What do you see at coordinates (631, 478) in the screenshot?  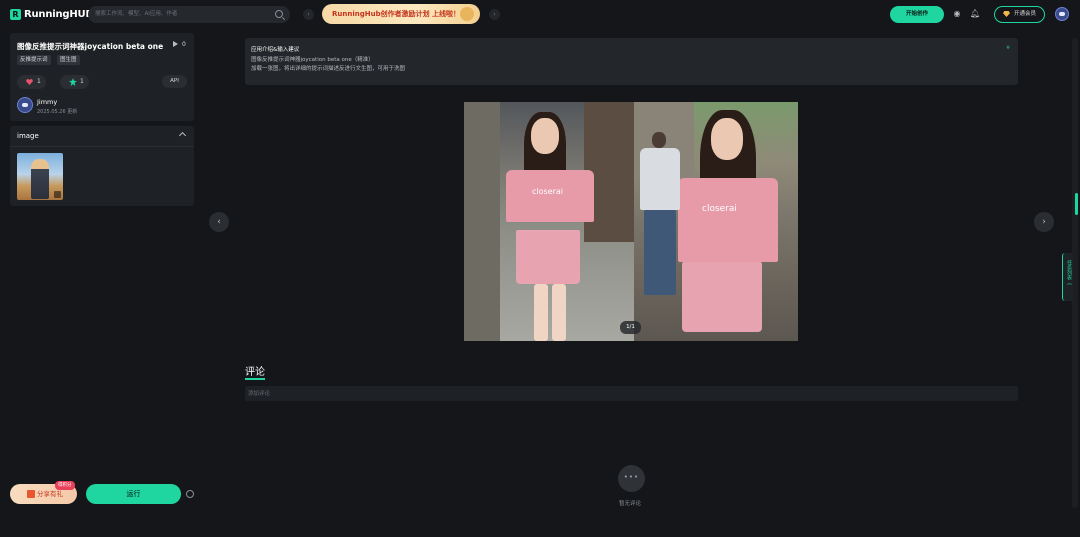 I see `empty-comments-icon: •••` at bounding box center [631, 478].